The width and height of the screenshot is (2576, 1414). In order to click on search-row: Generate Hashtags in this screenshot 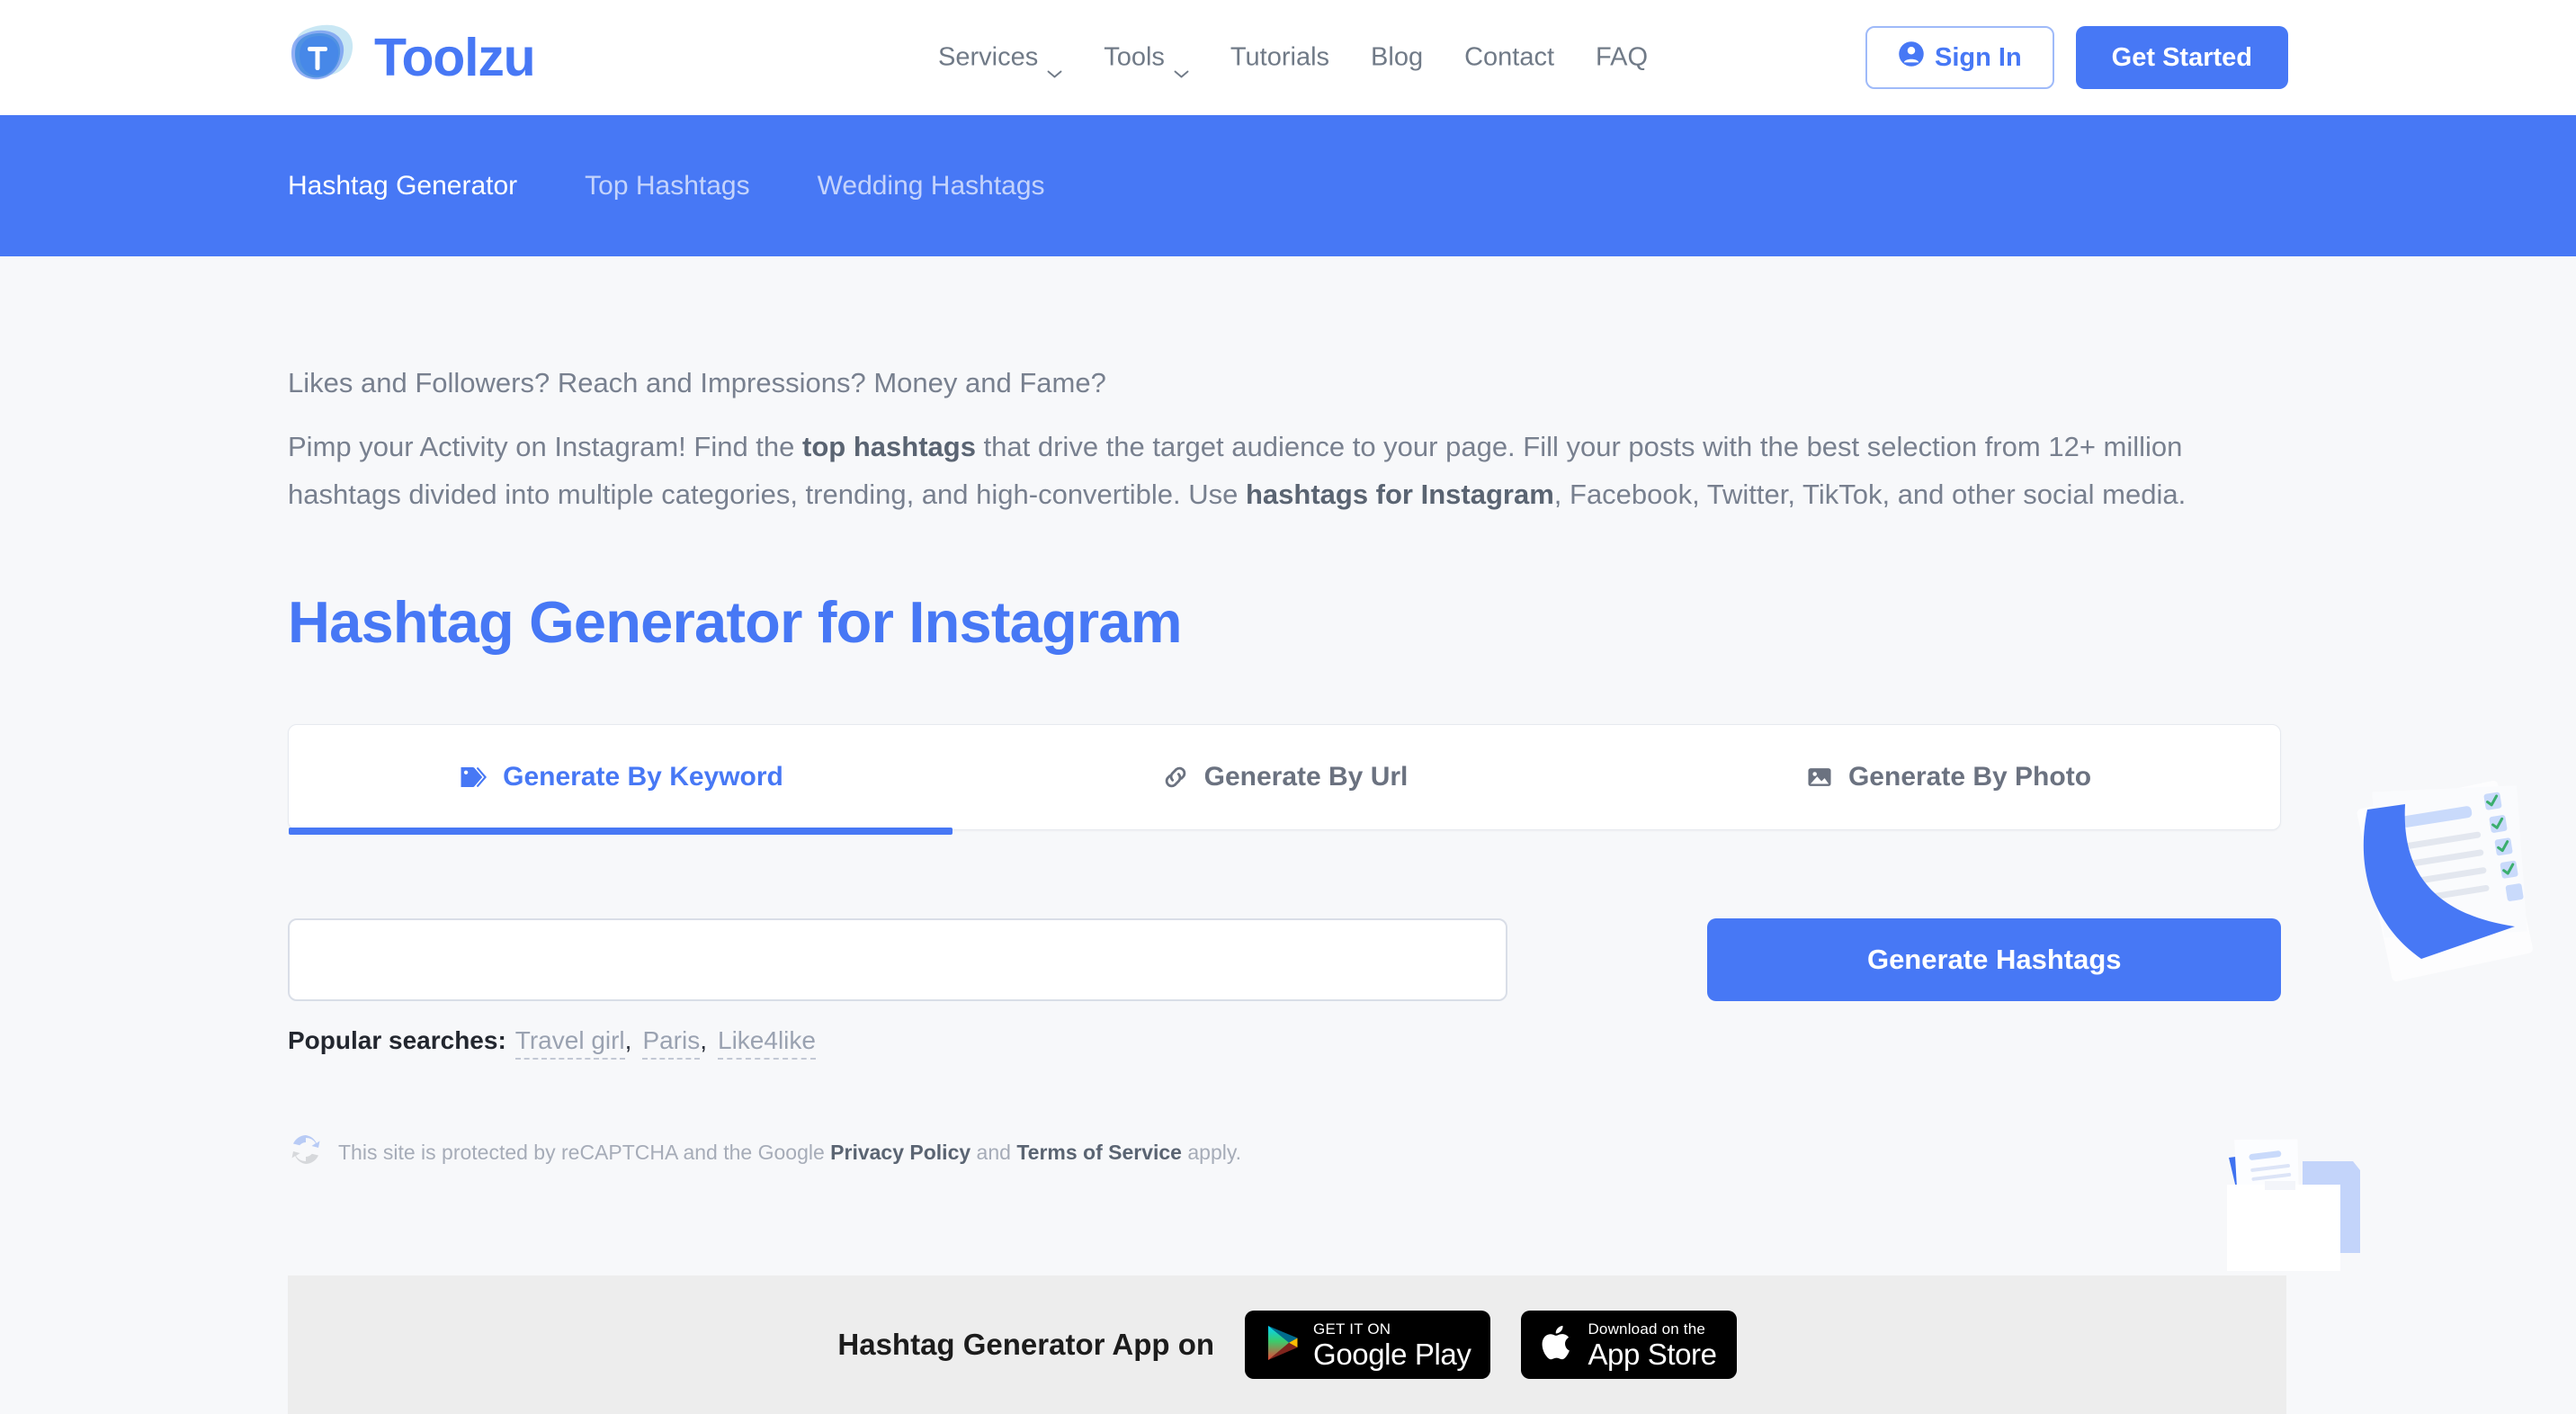, I will do `click(1284, 960)`.